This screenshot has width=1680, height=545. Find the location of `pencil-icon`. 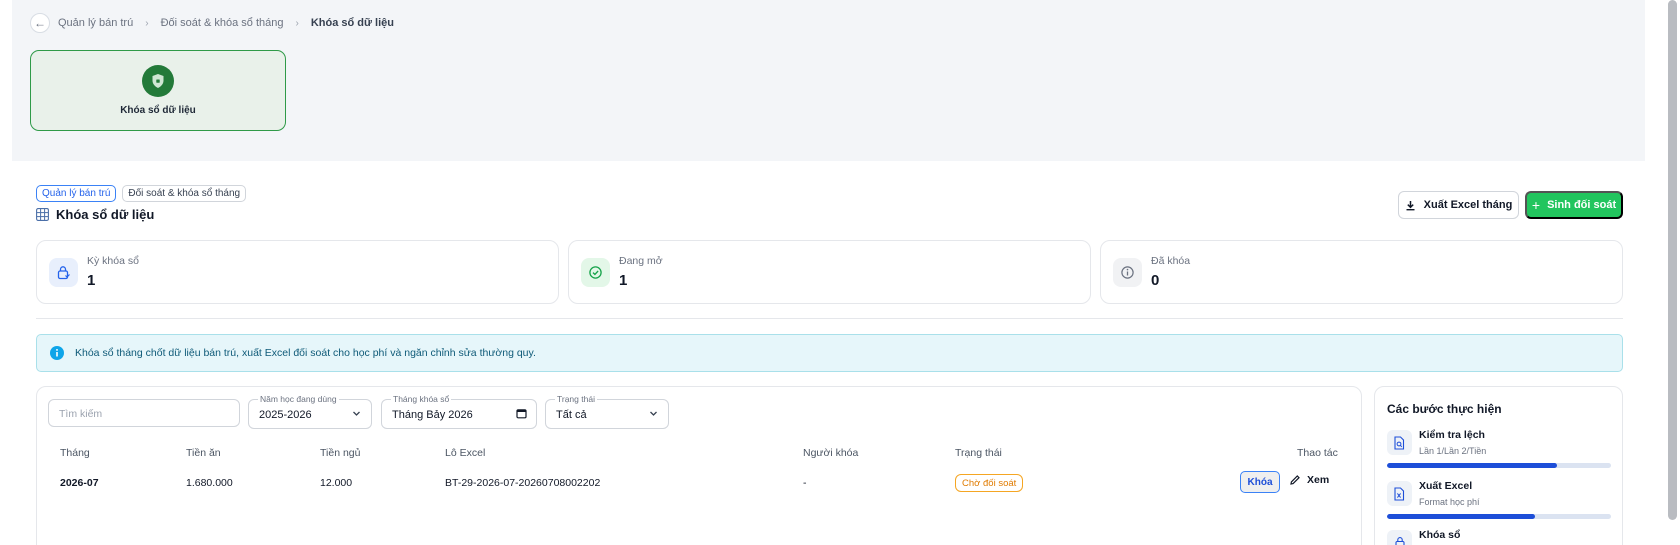

pencil-icon is located at coordinates (1295, 480).